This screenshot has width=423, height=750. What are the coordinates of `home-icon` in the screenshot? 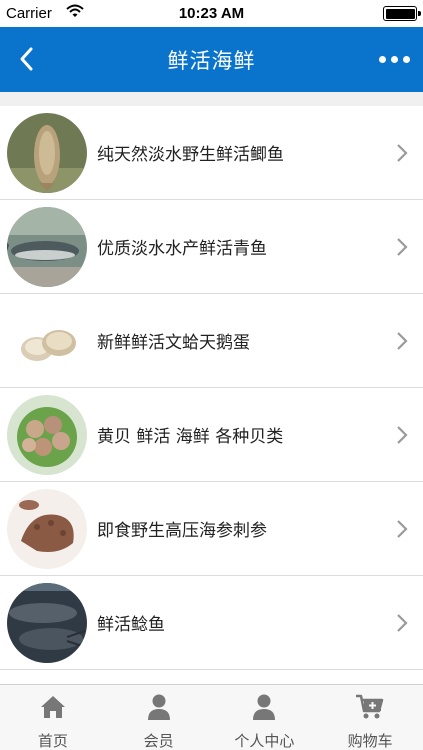 It's located at (52, 707).